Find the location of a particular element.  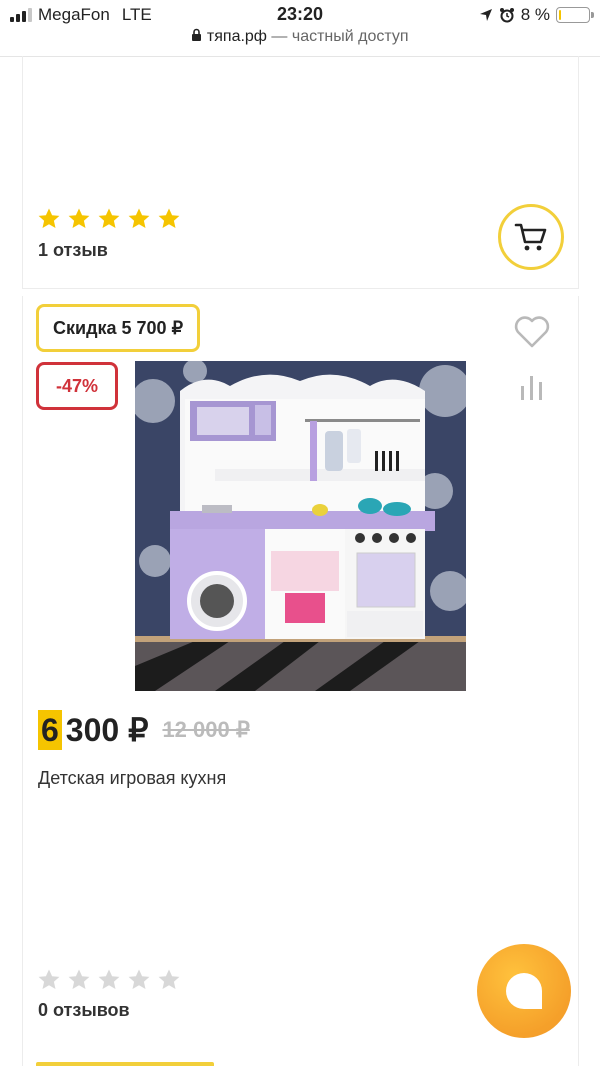

alarm-icon is located at coordinates (506, 15).